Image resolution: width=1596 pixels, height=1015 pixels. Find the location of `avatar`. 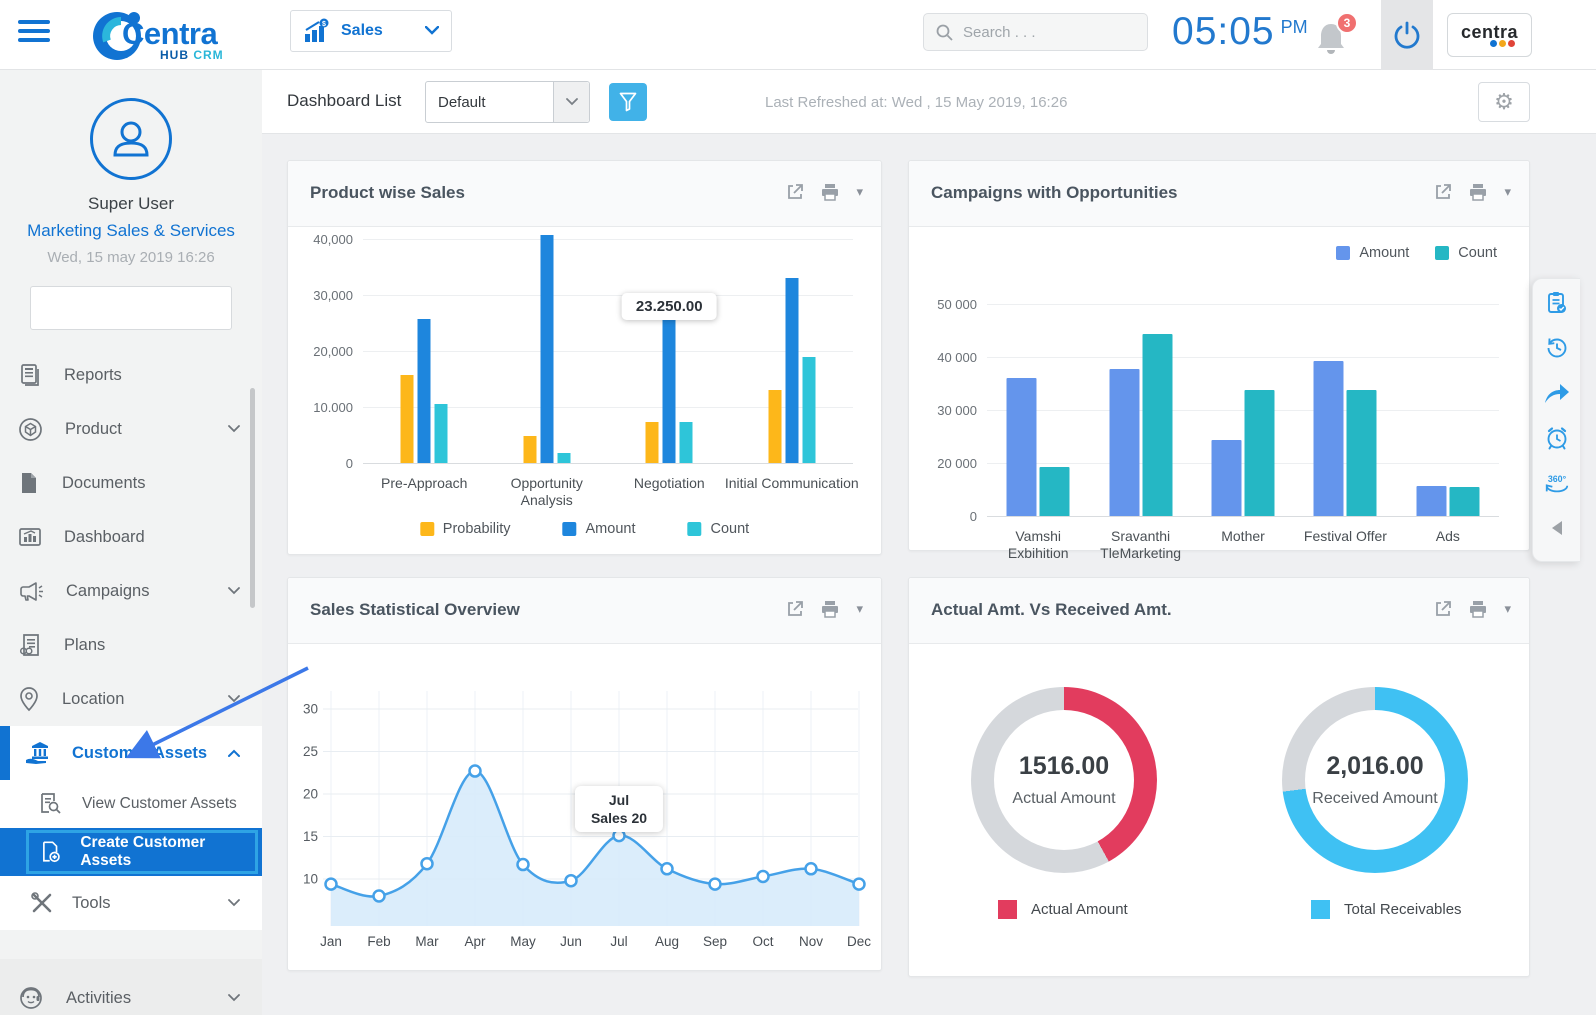

avatar is located at coordinates (131, 139).